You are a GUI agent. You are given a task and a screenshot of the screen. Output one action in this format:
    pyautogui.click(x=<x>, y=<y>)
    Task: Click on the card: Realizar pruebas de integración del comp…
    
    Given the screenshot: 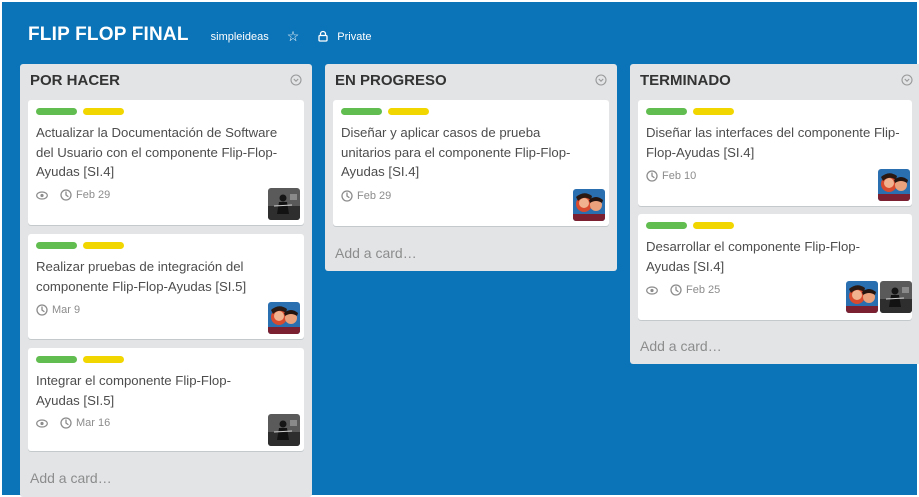 What is the action you would take?
    pyautogui.click(x=166, y=286)
    